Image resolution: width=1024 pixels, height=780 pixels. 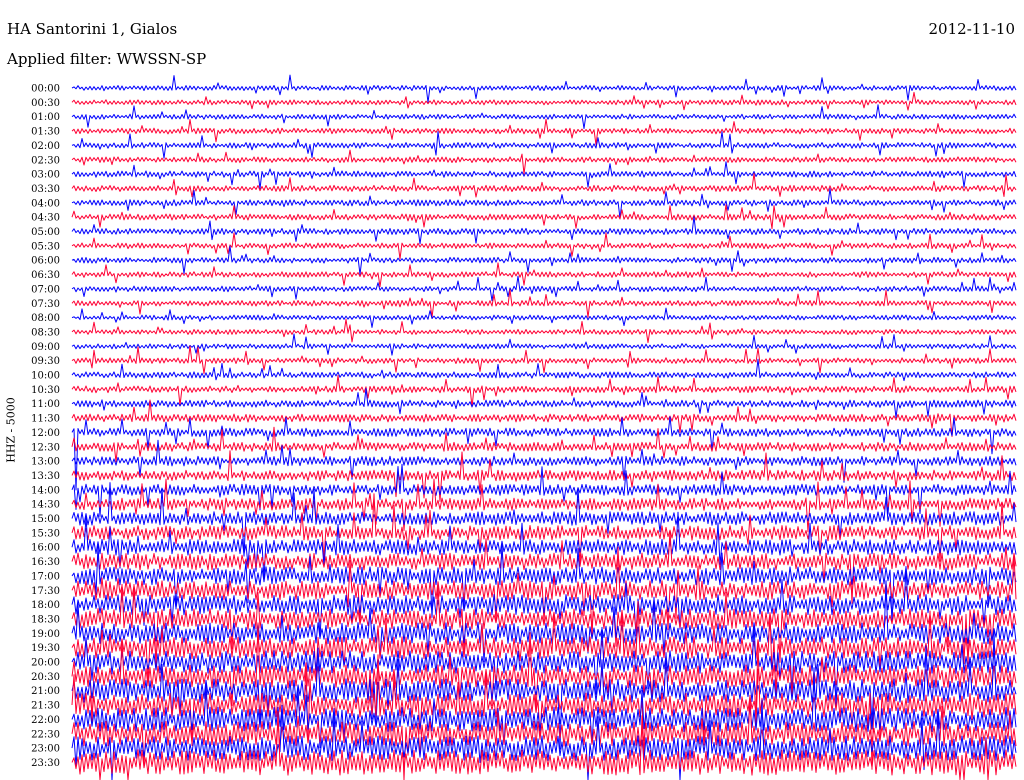 What do you see at coordinates (45, 476) in the screenshot?
I see `time-label: 13:30` at bounding box center [45, 476].